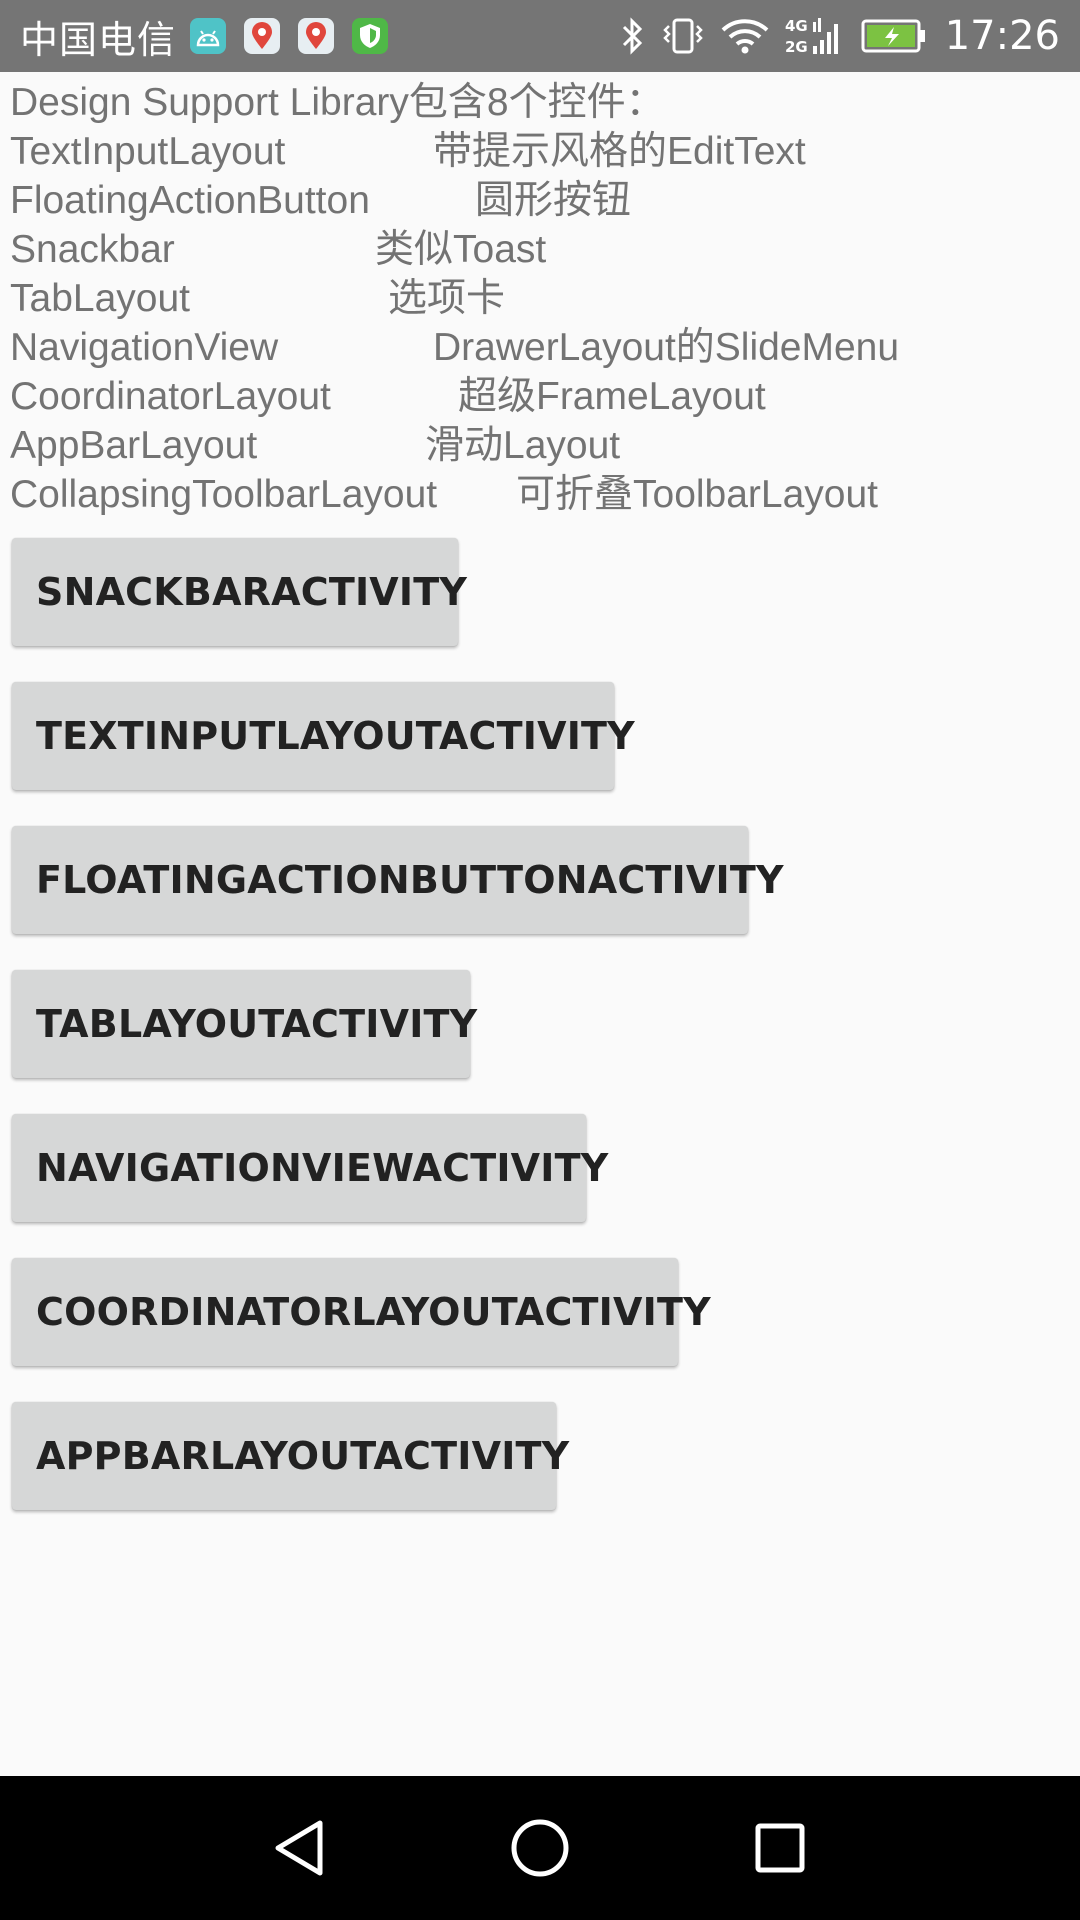 The image size is (1080, 1920). I want to click on intro-row: TextInputLayout 带提示风格的EditText, so click(545, 151).